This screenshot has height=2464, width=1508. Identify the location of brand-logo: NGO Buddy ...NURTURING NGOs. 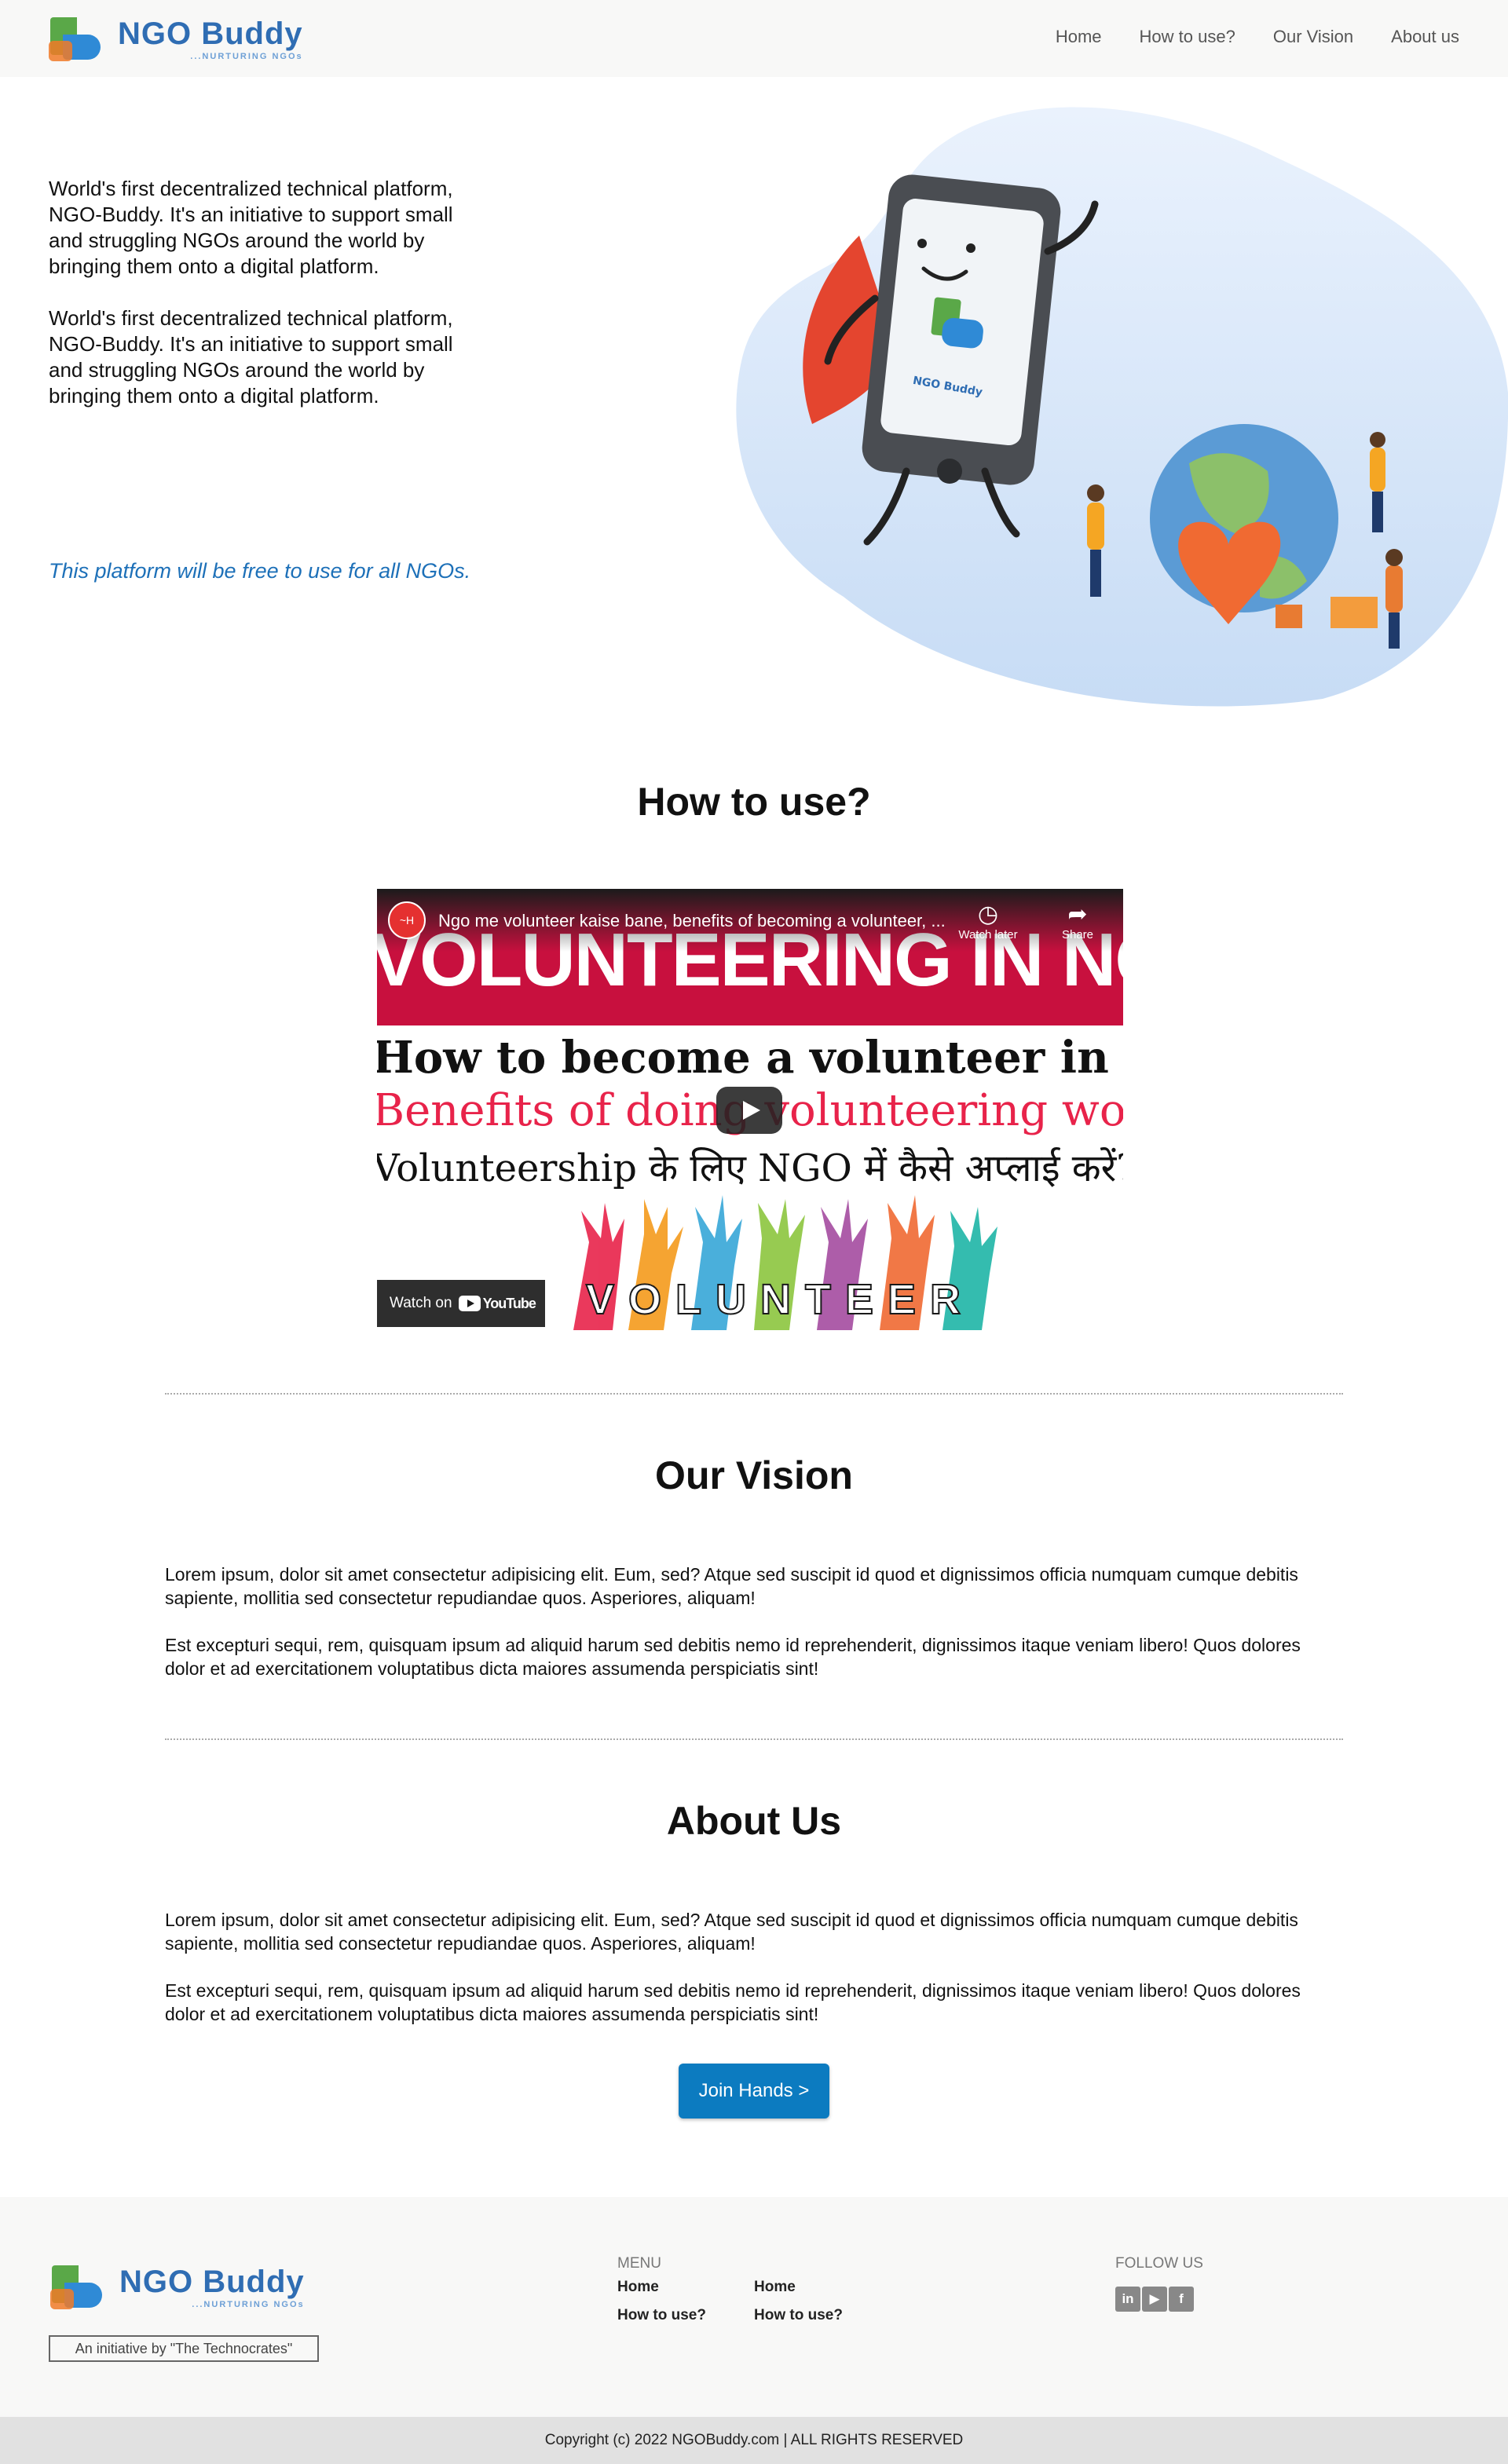
(180, 39).